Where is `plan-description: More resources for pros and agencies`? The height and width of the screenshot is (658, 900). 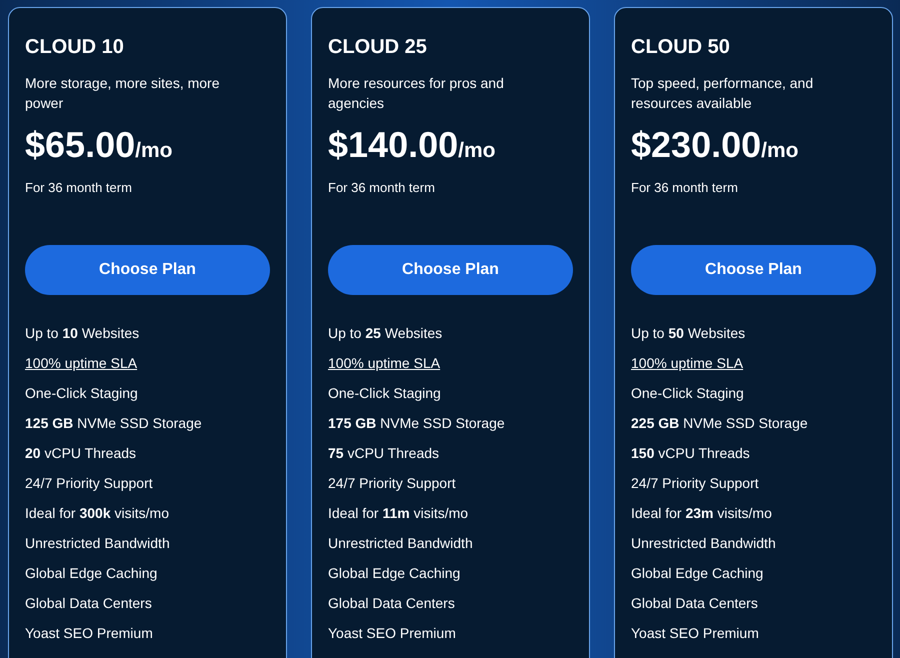
plan-description: More resources for pros and agencies is located at coordinates (416, 93).